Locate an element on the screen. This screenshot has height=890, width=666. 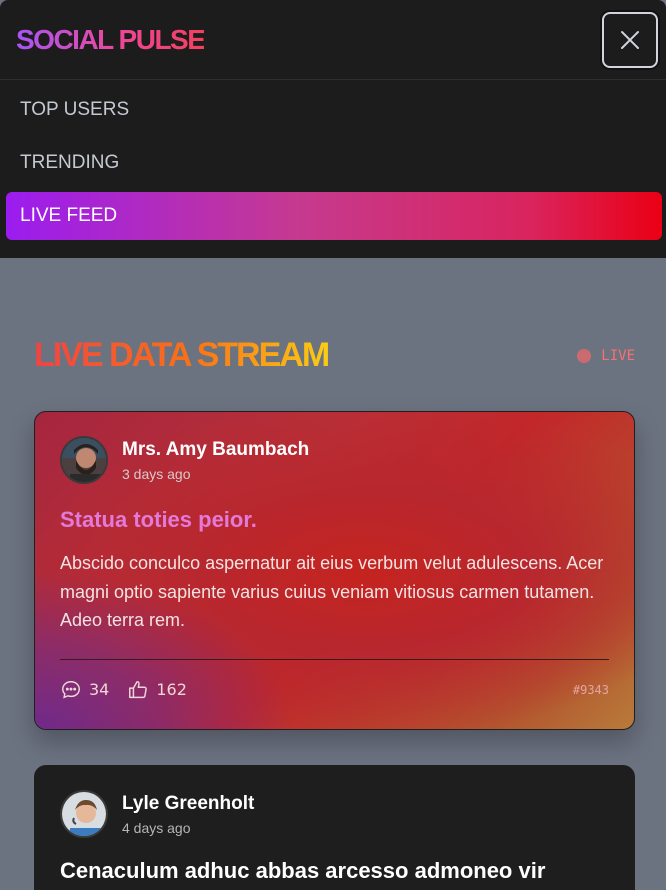
nav-item-top-users: TOP USERS is located at coordinates (334, 110).